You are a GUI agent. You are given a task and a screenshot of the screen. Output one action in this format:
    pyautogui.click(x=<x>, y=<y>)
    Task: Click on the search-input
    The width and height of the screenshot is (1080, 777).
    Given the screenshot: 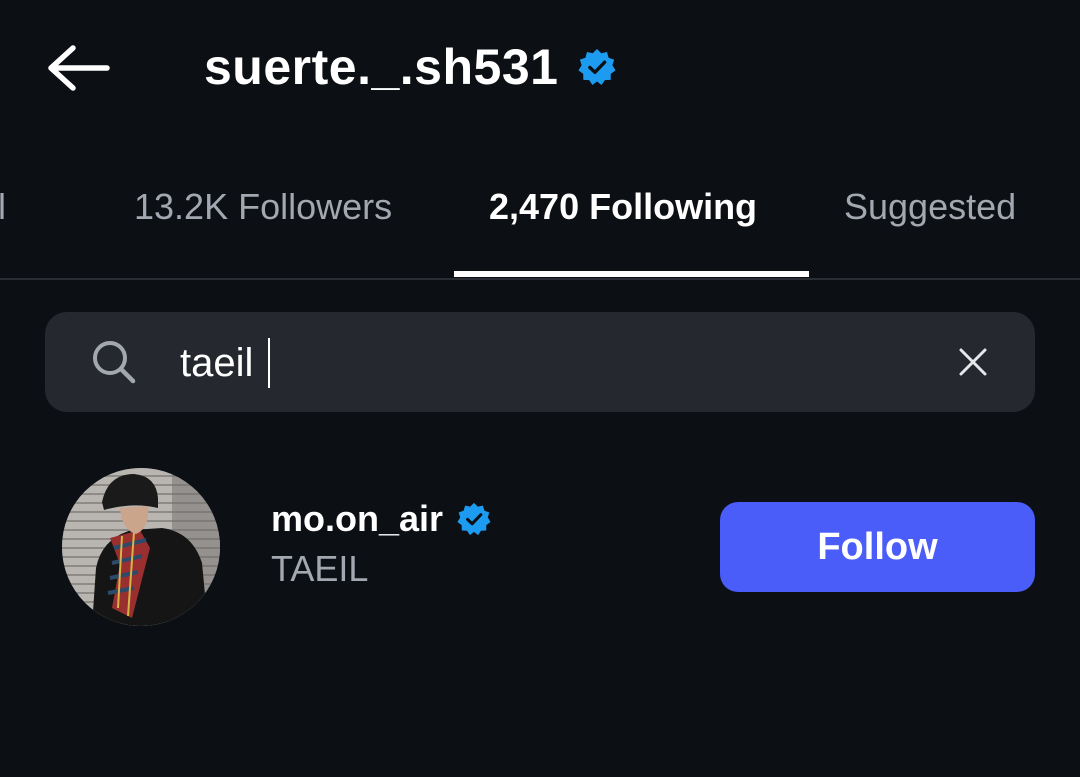 What is the action you would take?
    pyautogui.click(x=530, y=363)
    